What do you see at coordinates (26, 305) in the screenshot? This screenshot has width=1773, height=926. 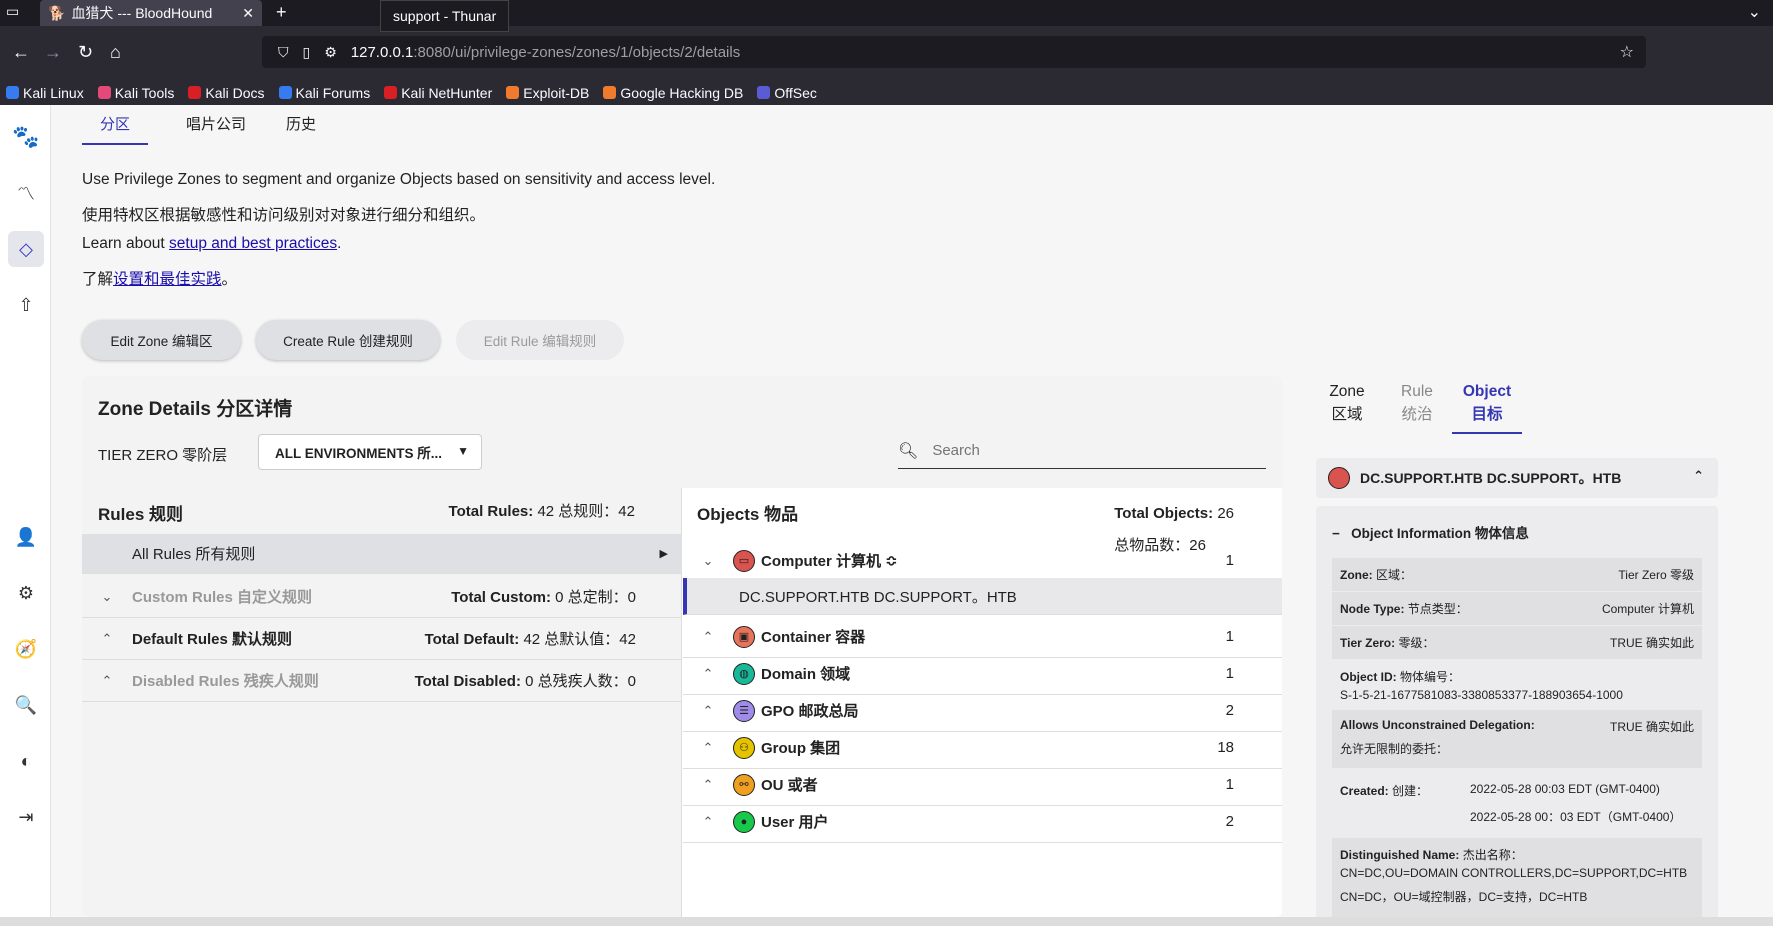 I see `upload-icon: ⇧` at bounding box center [26, 305].